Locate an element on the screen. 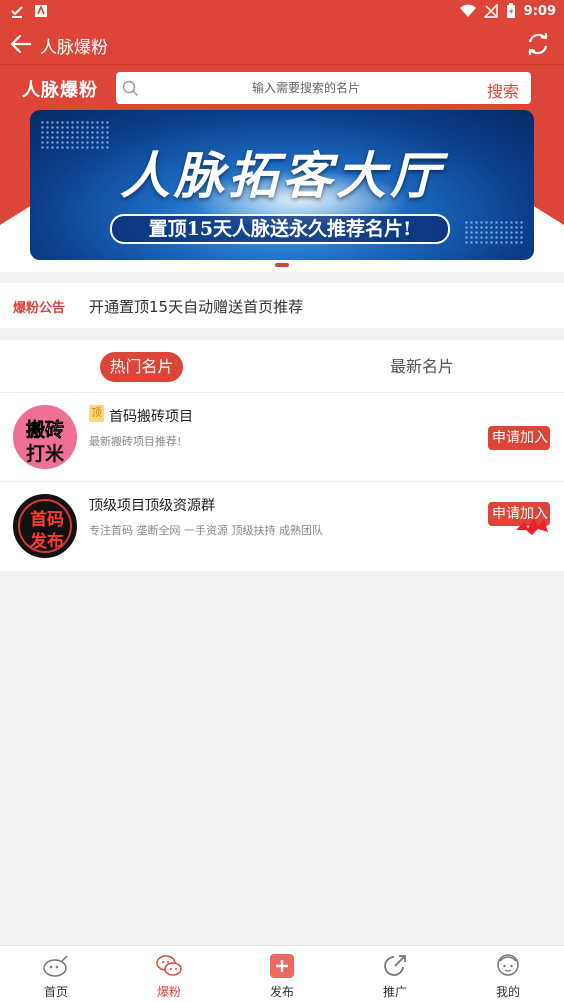 This screenshot has width=564, height=1002. download-done-icon is located at coordinates (17, 12).